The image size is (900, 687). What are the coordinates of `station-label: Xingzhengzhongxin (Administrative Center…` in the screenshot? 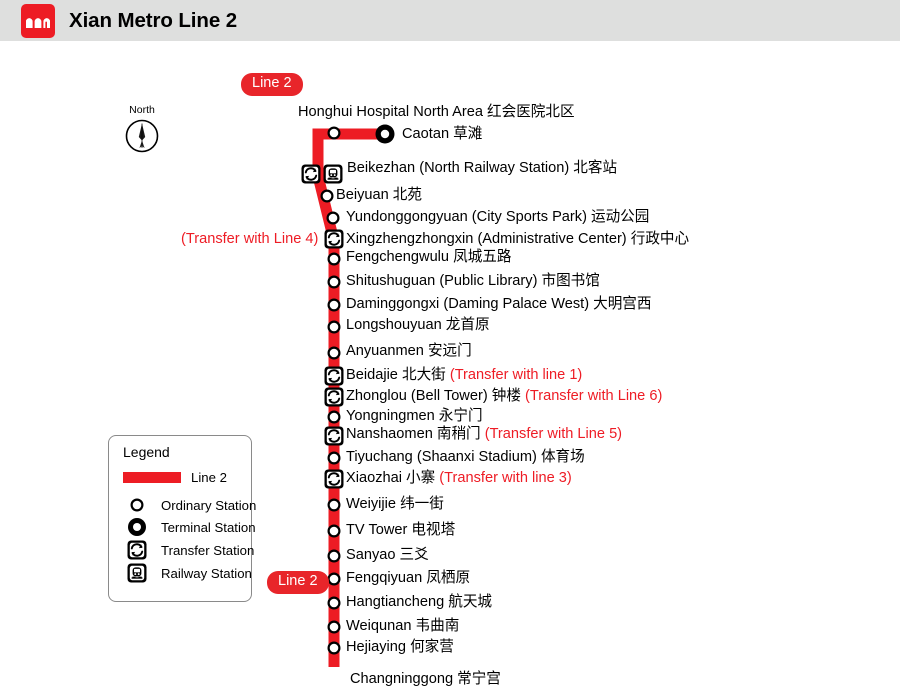 It's located at (518, 239).